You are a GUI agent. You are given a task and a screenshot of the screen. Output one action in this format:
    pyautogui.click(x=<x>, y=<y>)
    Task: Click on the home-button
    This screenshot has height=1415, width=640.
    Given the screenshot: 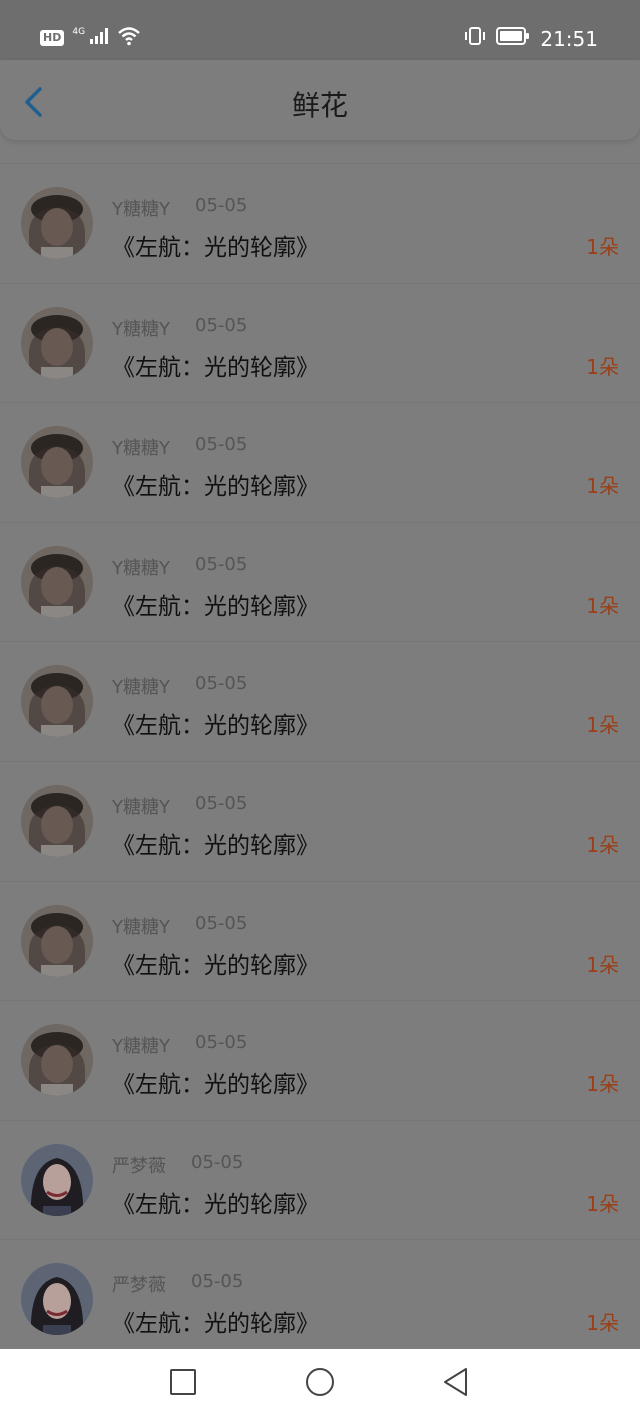 What is the action you would take?
    pyautogui.click(x=320, y=1382)
    